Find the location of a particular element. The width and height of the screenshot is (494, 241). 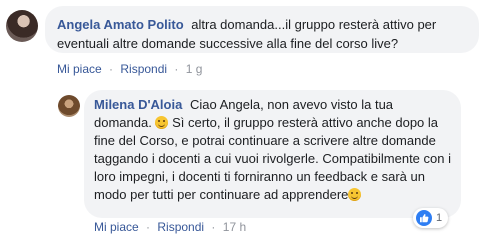

reply-actions: Mi piace · Rispondi · 17 h is located at coordinates (170, 227).